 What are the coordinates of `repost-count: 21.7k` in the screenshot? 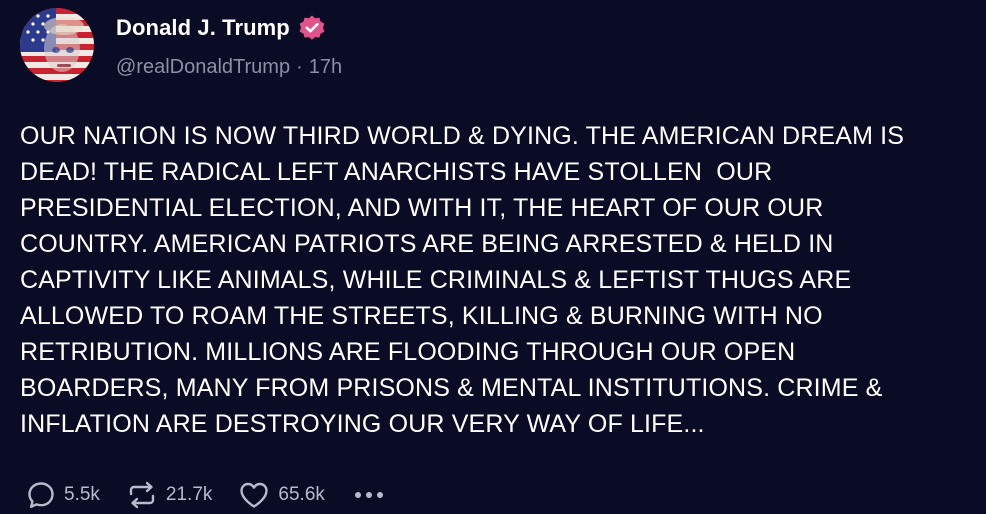 It's located at (189, 494).